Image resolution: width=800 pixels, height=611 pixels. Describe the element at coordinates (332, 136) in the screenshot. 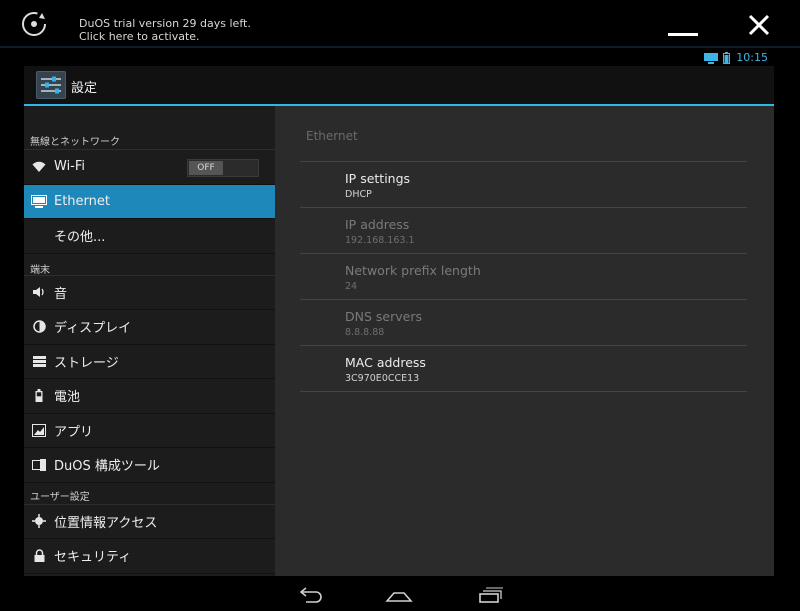

I see `panel-title: Ethernet` at that location.